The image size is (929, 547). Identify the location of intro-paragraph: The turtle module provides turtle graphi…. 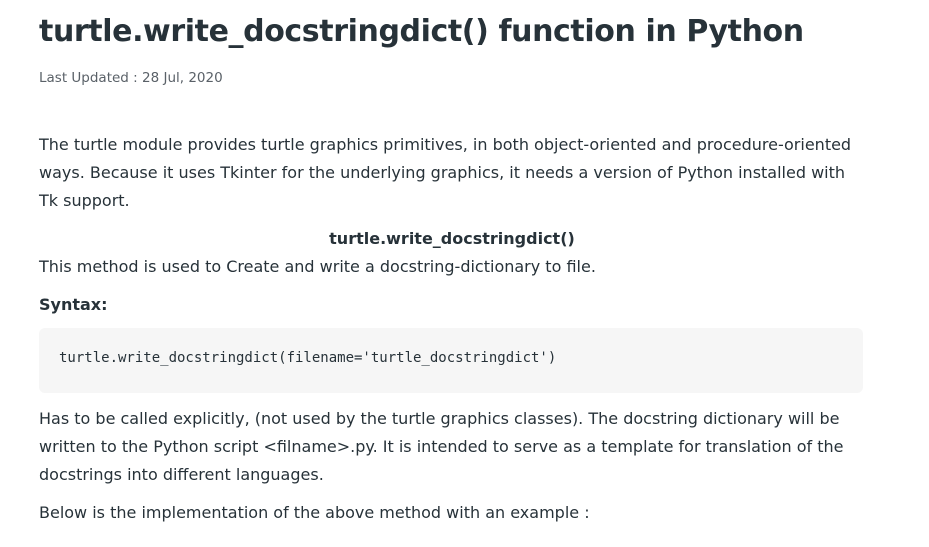
(445, 172).